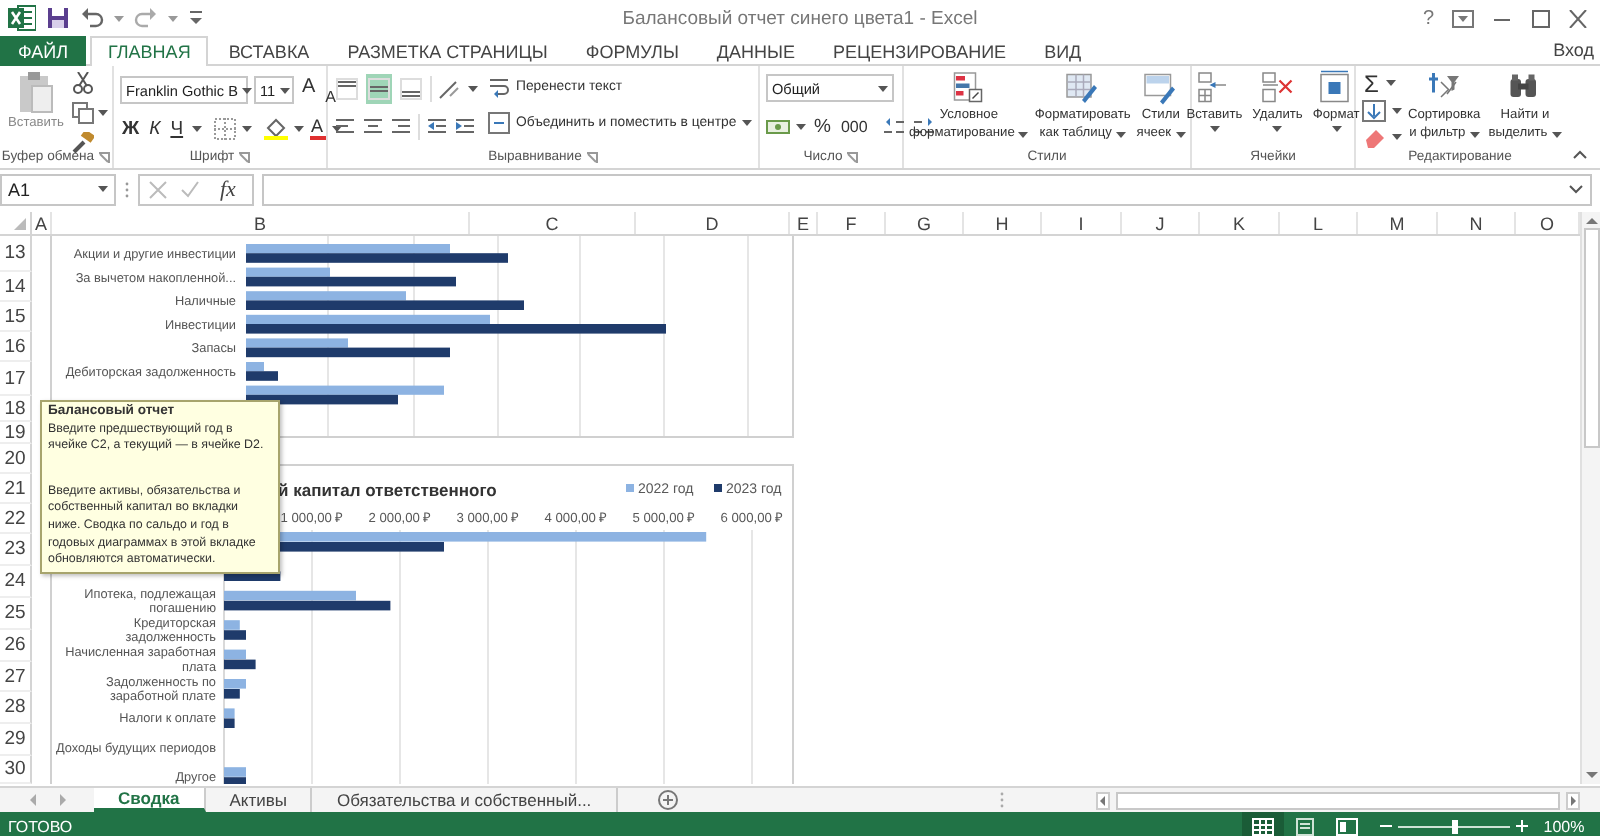 Image resolution: width=1600 pixels, height=836 pixels. I want to click on name-box: A1, so click(58, 189).